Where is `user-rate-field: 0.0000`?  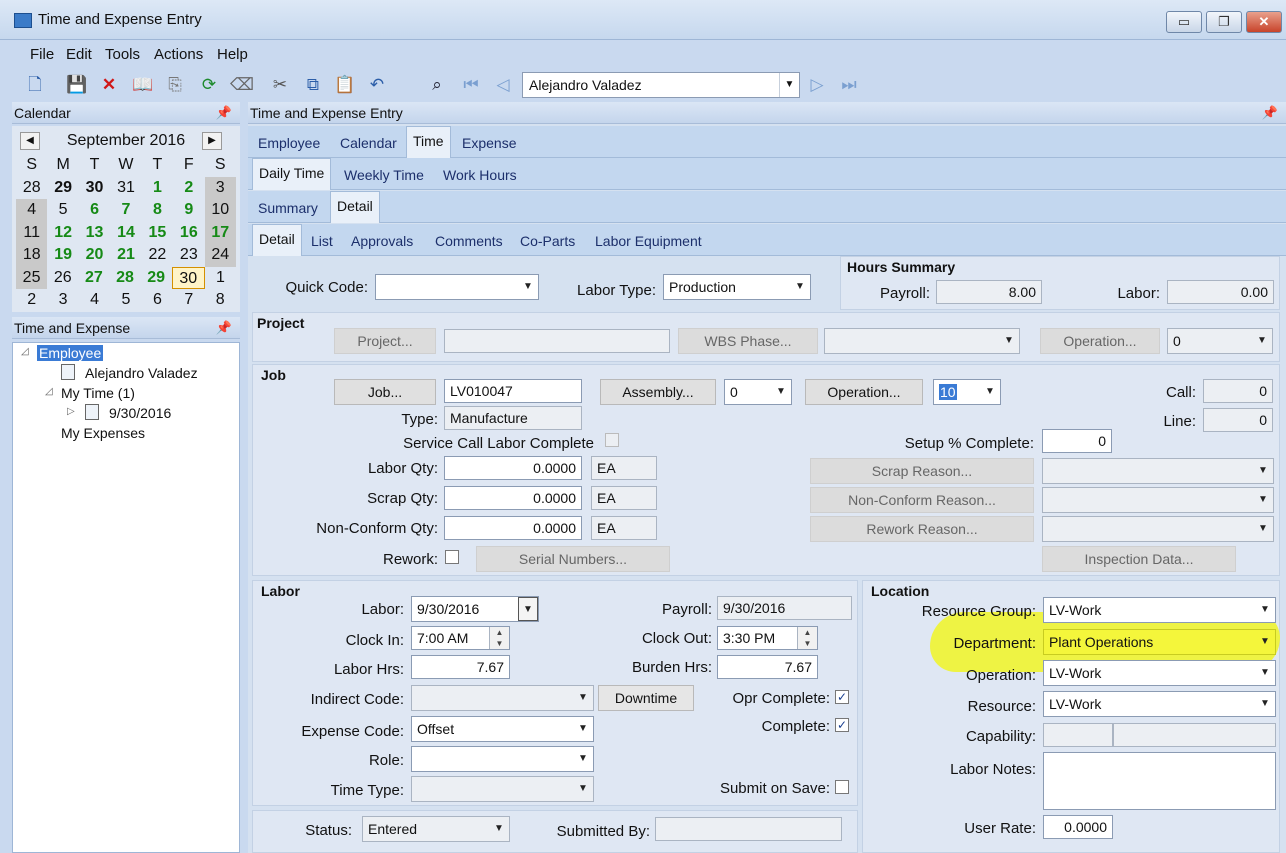
user-rate-field: 0.0000 is located at coordinates (1078, 827).